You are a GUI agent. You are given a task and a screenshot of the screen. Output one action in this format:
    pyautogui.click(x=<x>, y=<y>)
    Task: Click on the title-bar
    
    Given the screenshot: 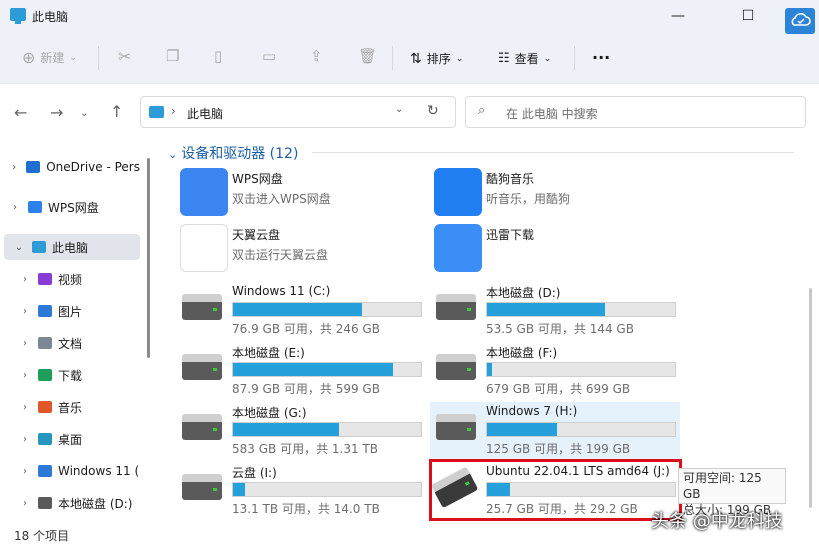 What is the action you would take?
    pyautogui.click(x=409, y=17)
    